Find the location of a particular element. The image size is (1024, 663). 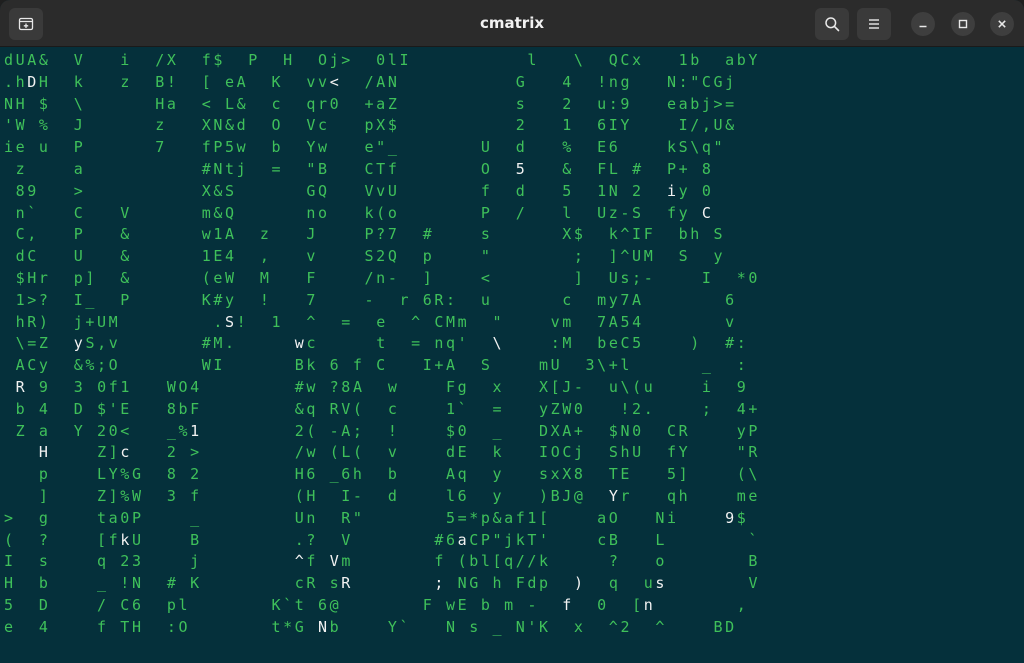

search-button is located at coordinates (832, 24).